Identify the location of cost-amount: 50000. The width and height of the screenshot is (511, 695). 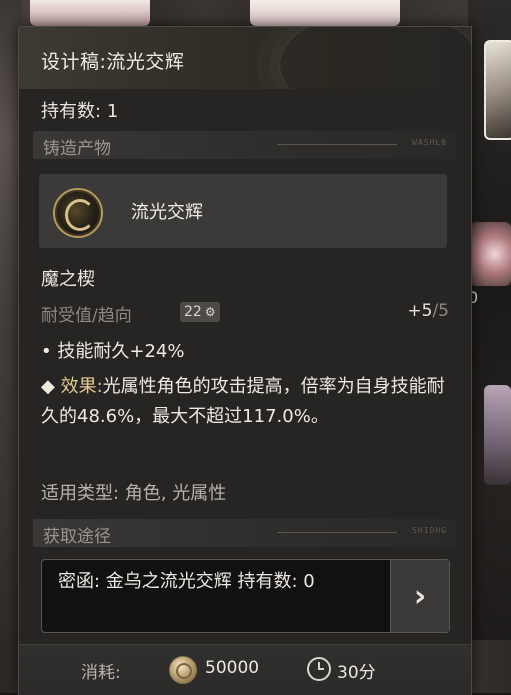
(232, 668).